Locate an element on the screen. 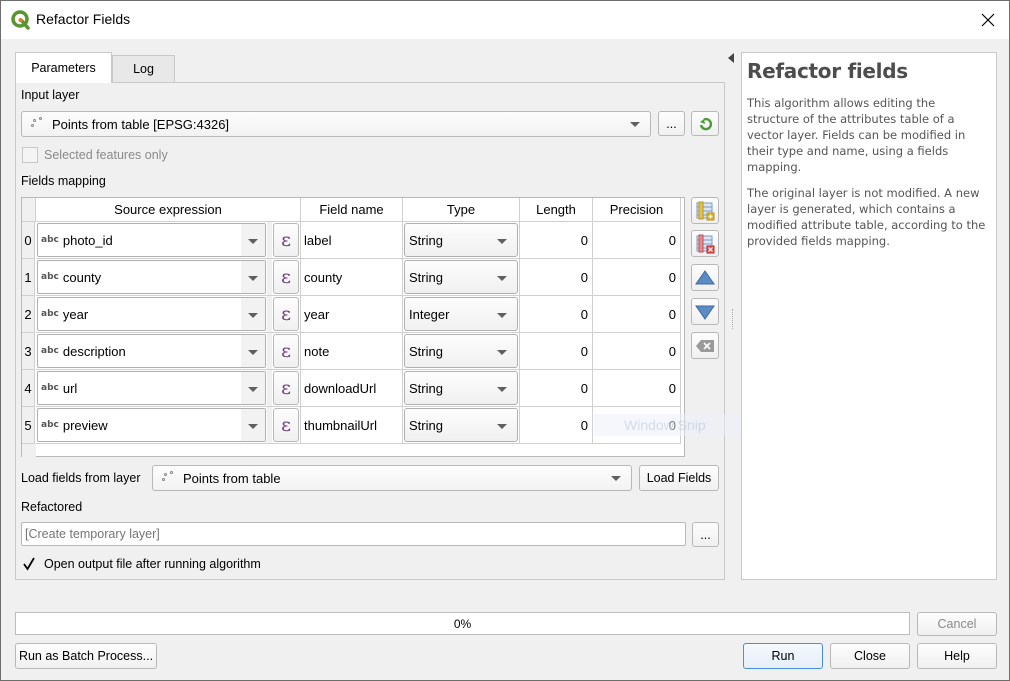 The image size is (1010, 681). backspace-clear-icon is located at coordinates (705, 345).